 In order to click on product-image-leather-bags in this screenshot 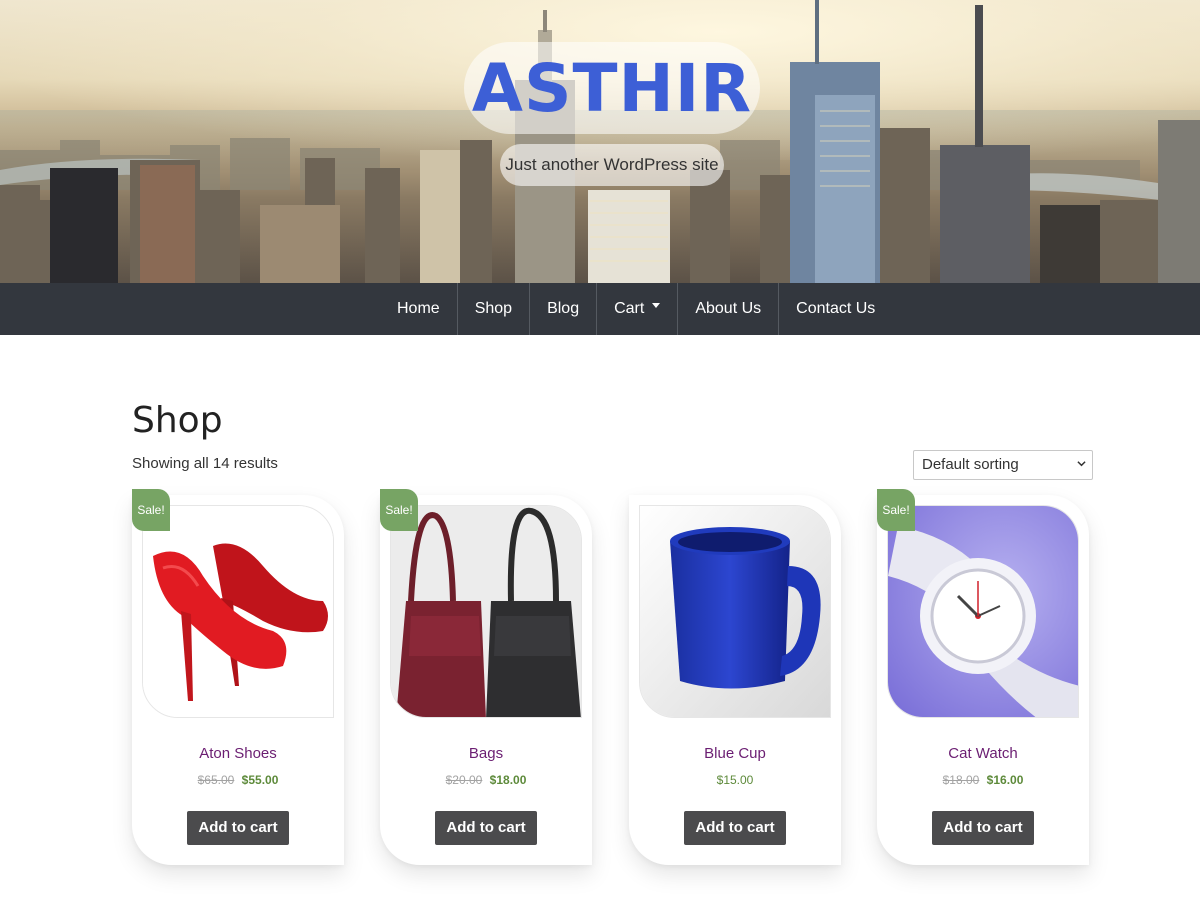, I will do `click(486, 611)`.